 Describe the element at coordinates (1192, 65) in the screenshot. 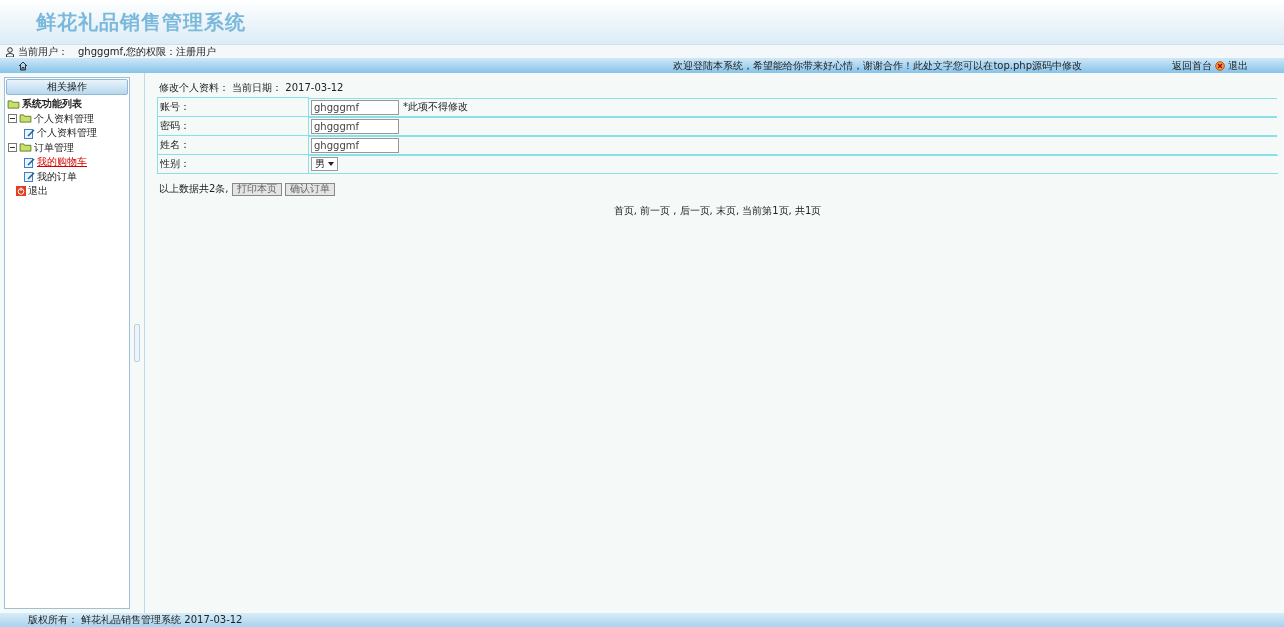

I see `nav-link: 返回首台` at that location.